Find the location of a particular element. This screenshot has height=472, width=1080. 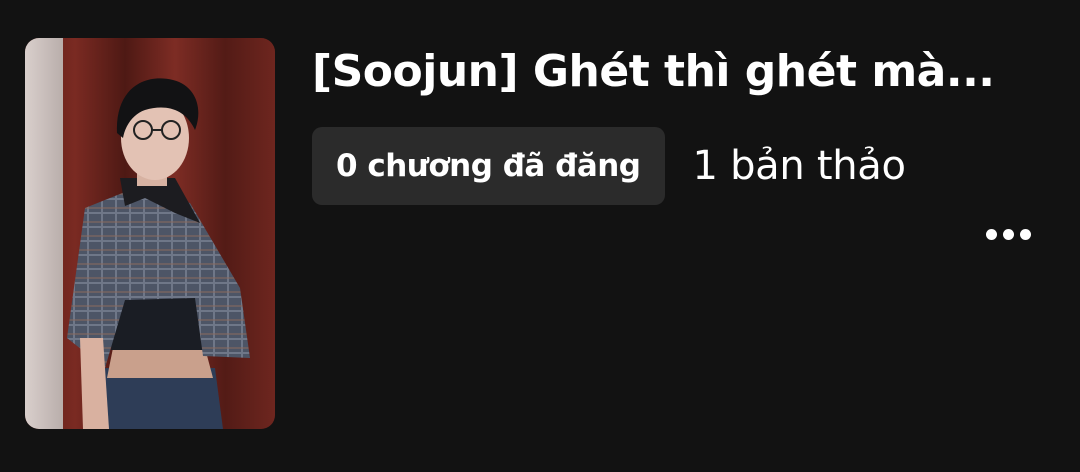

drafts-count: 1 bản thảo is located at coordinates (799, 166).